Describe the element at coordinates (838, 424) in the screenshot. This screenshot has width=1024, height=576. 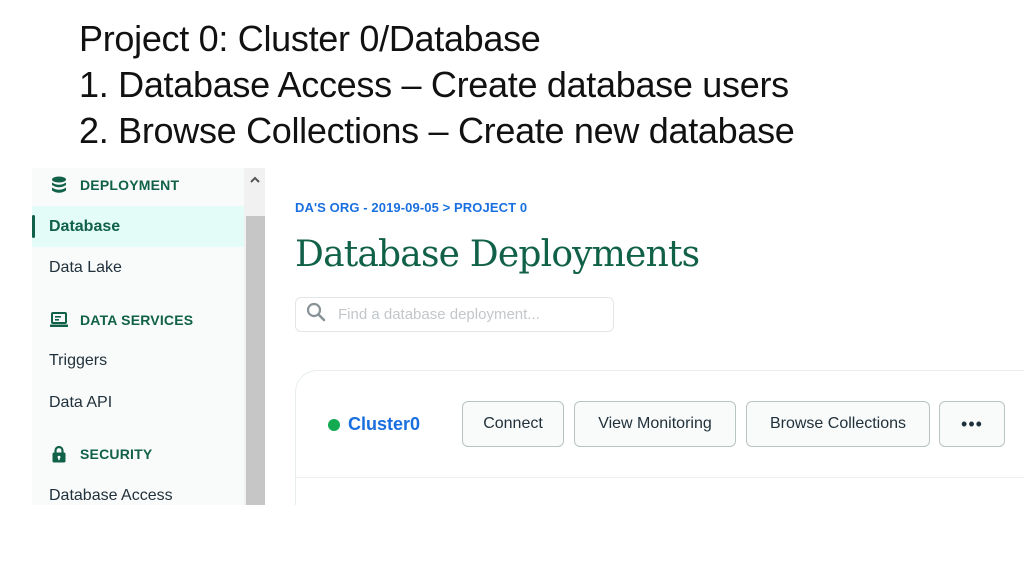
I see `browse-collections-button: Browse Collections` at that location.